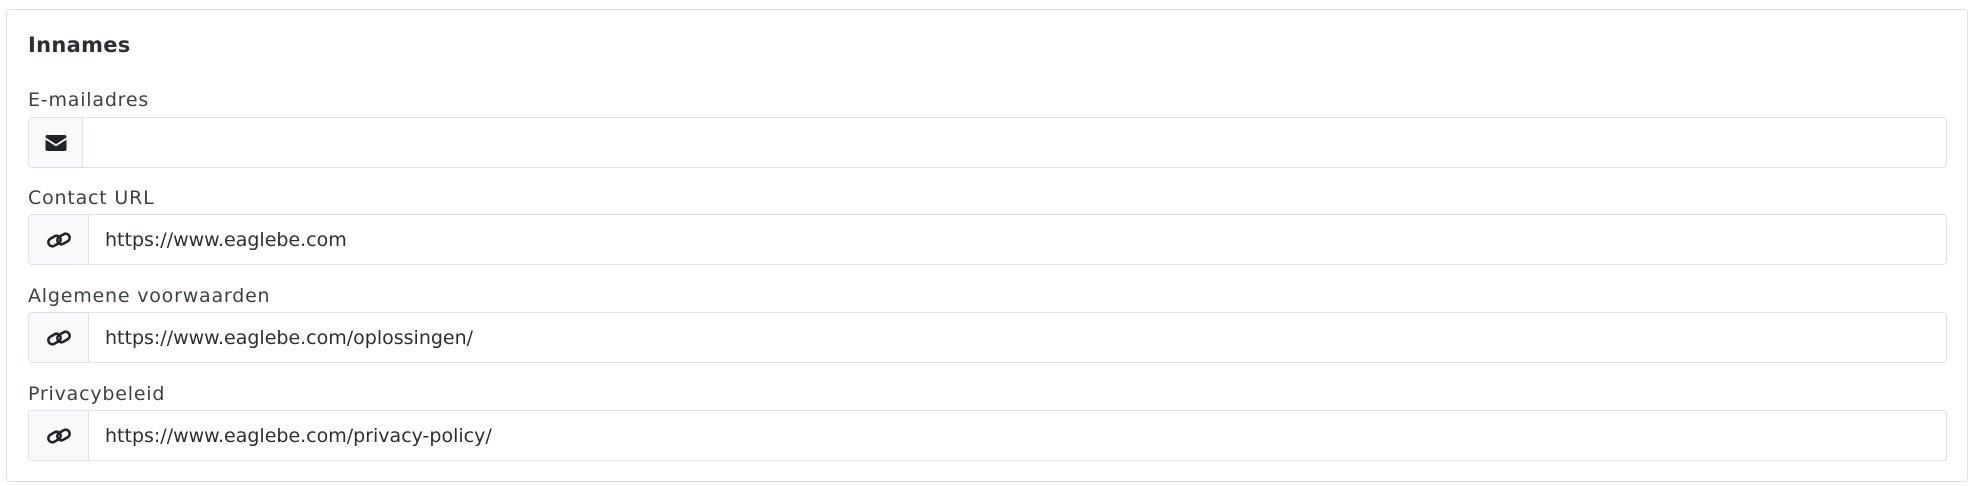 This screenshot has height=486, width=1975. What do you see at coordinates (1017, 239) in the screenshot?
I see `contact-url-field` at bounding box center [1017, 239].